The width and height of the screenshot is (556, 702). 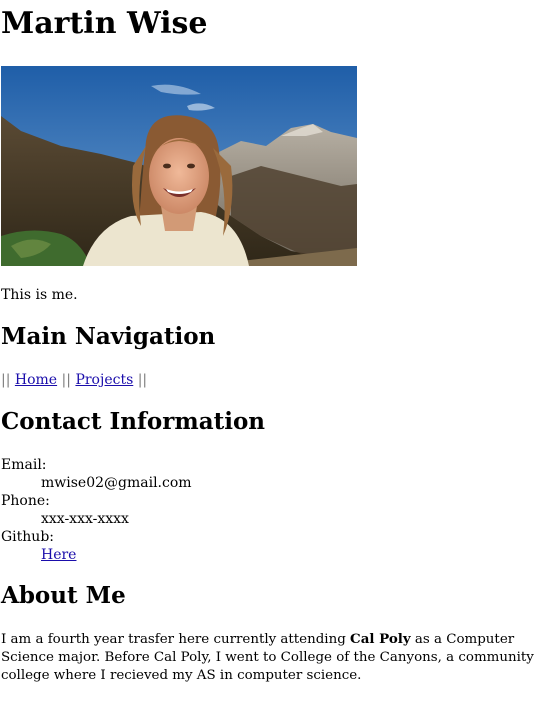 What do you see at coordinates (291, 555) in the screenshot?
I see `github-value: Here` at bounding box center [291, 555].